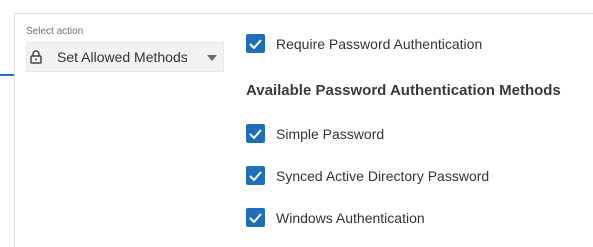 The image size is (593, 247). What do you see at coordinates (379, 43) in the screenshot?
I see `require-password-label: Require Password Authentication` at bounding box center [379, 43].